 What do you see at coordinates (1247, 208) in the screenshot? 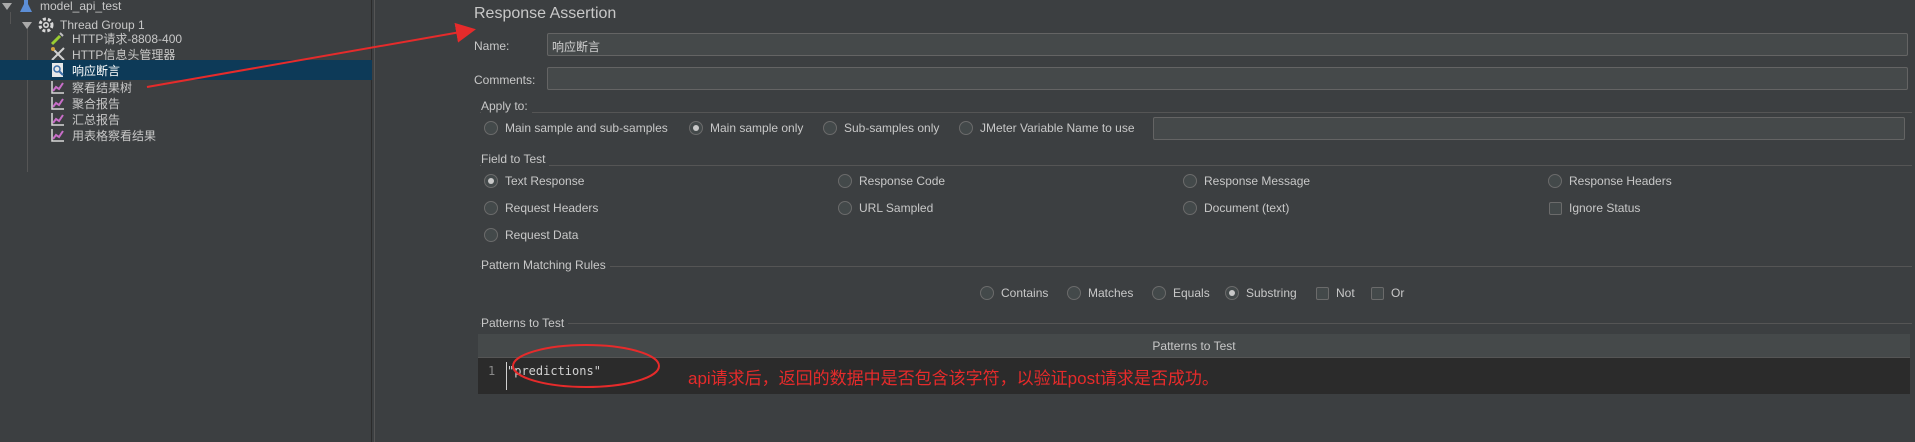
I see `option-label: Document (text)` at bounding box center [1247, 208].